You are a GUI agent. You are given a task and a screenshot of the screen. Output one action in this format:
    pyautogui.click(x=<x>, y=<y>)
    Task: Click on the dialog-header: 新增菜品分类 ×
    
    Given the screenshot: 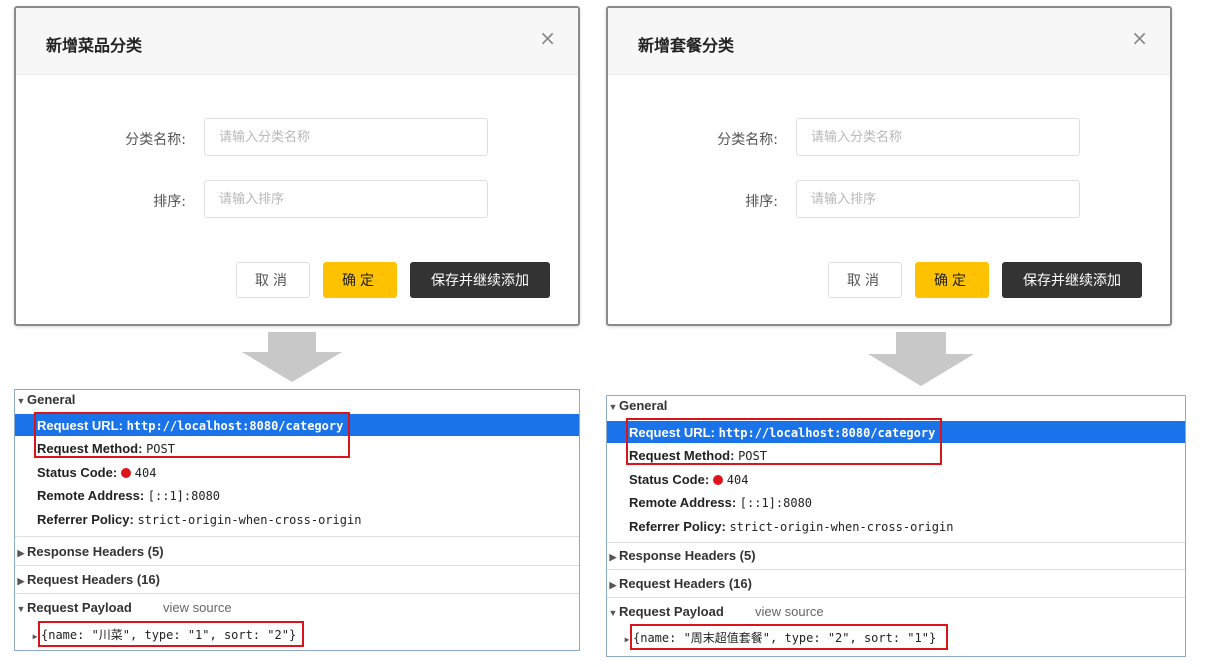 What is the action you would take?
    pyautogui.click(x=297, y=41)
    